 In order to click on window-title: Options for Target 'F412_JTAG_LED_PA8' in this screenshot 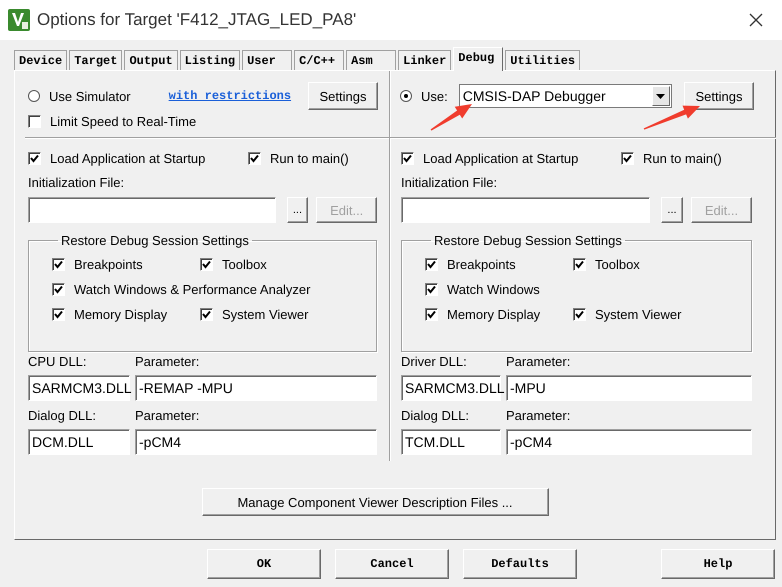, I will do `click(196, 20)`.